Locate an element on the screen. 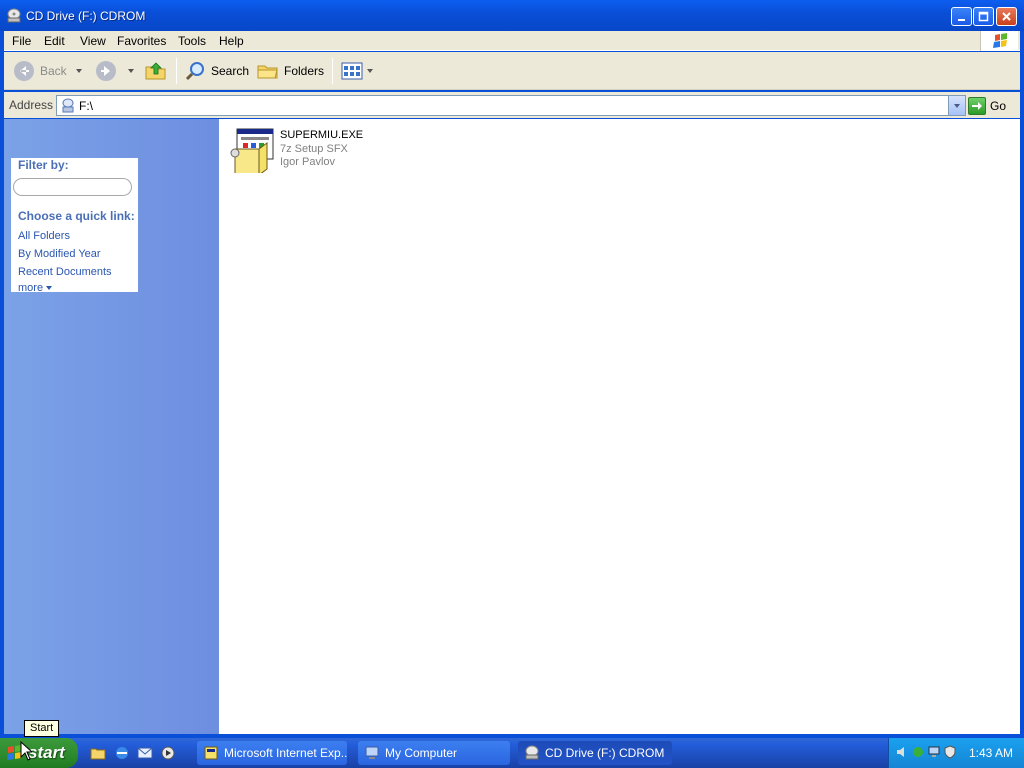  back-arrow-icon is located at coordinates (24, 71).